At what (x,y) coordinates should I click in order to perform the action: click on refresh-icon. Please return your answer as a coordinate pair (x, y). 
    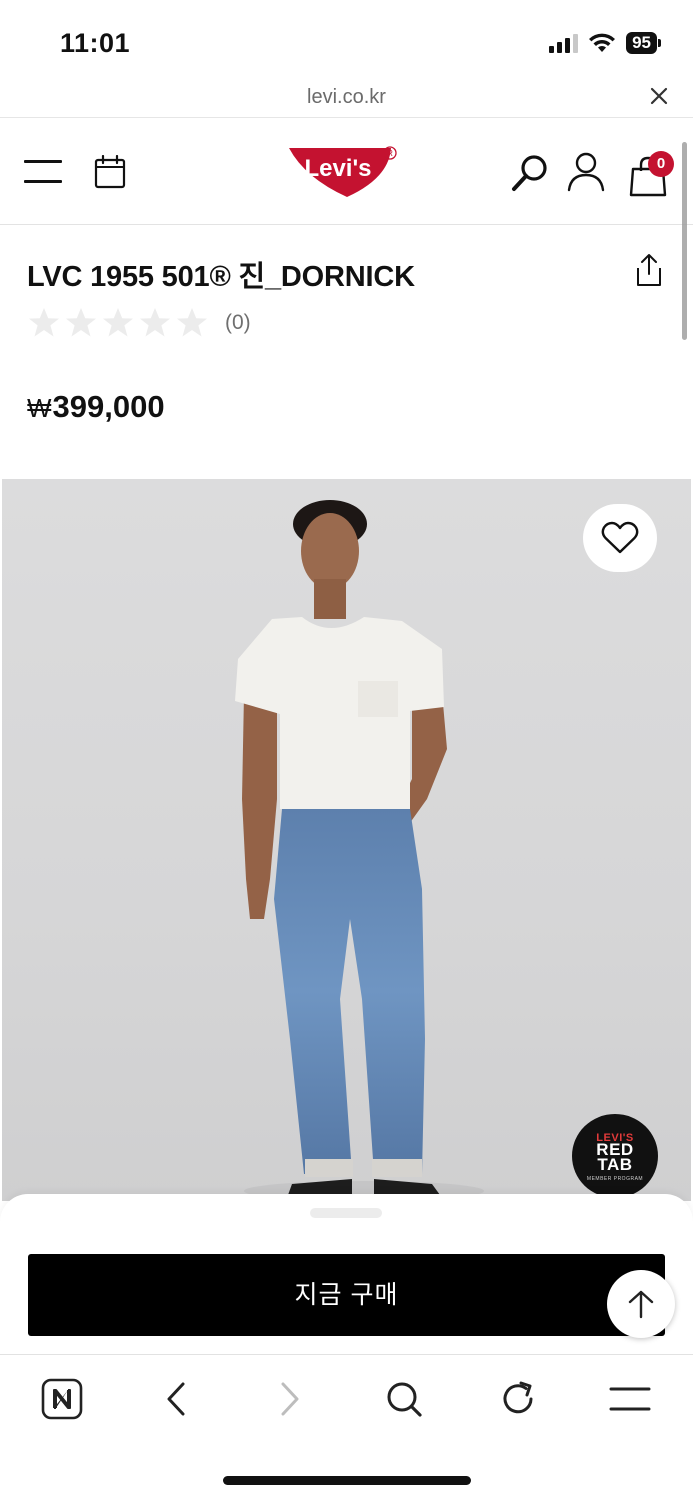
    Looking at the image, I should click on (518, 1397).